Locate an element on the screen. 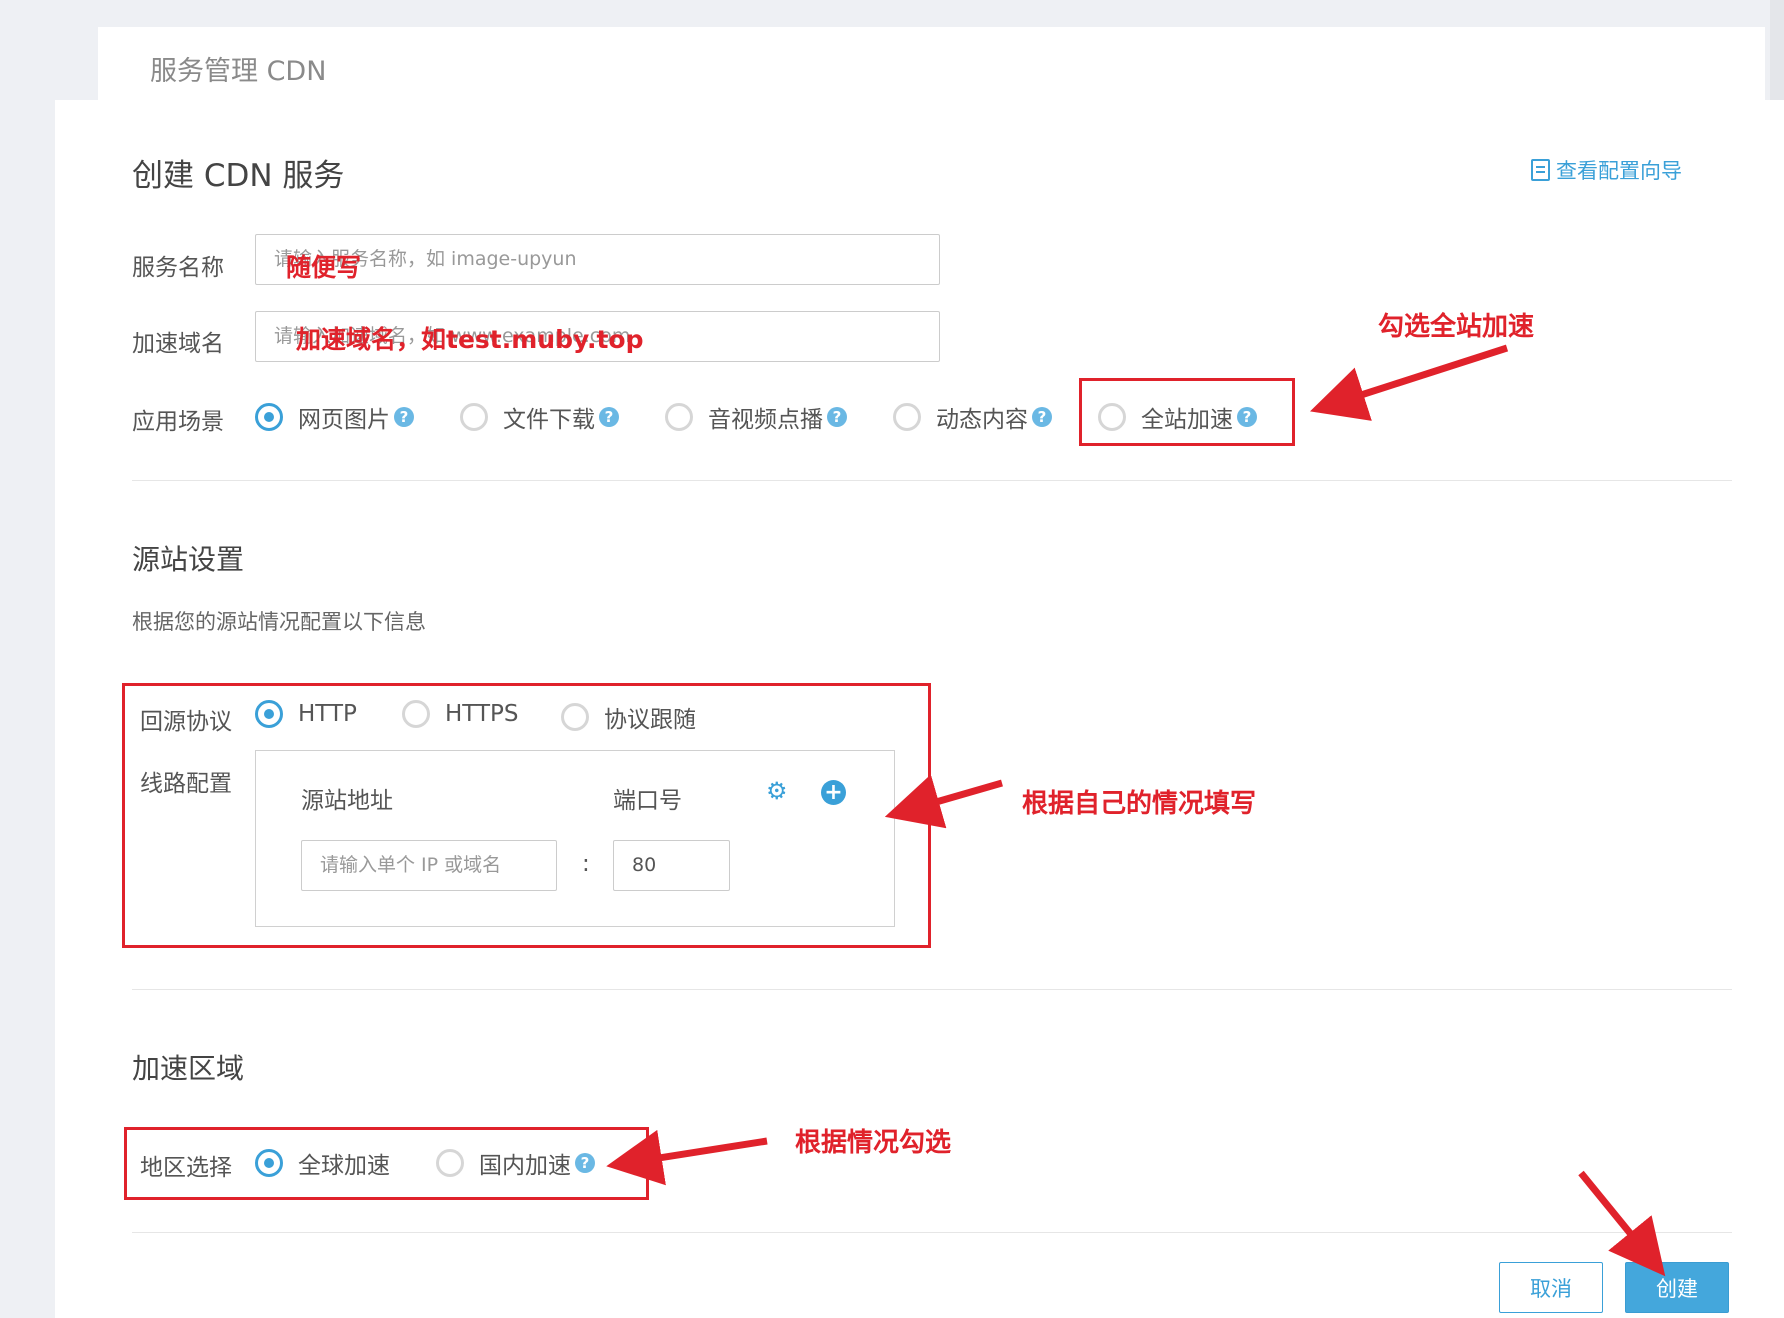  config-guide-label: 查看配置向导 is located at coordinates (1619, 171).